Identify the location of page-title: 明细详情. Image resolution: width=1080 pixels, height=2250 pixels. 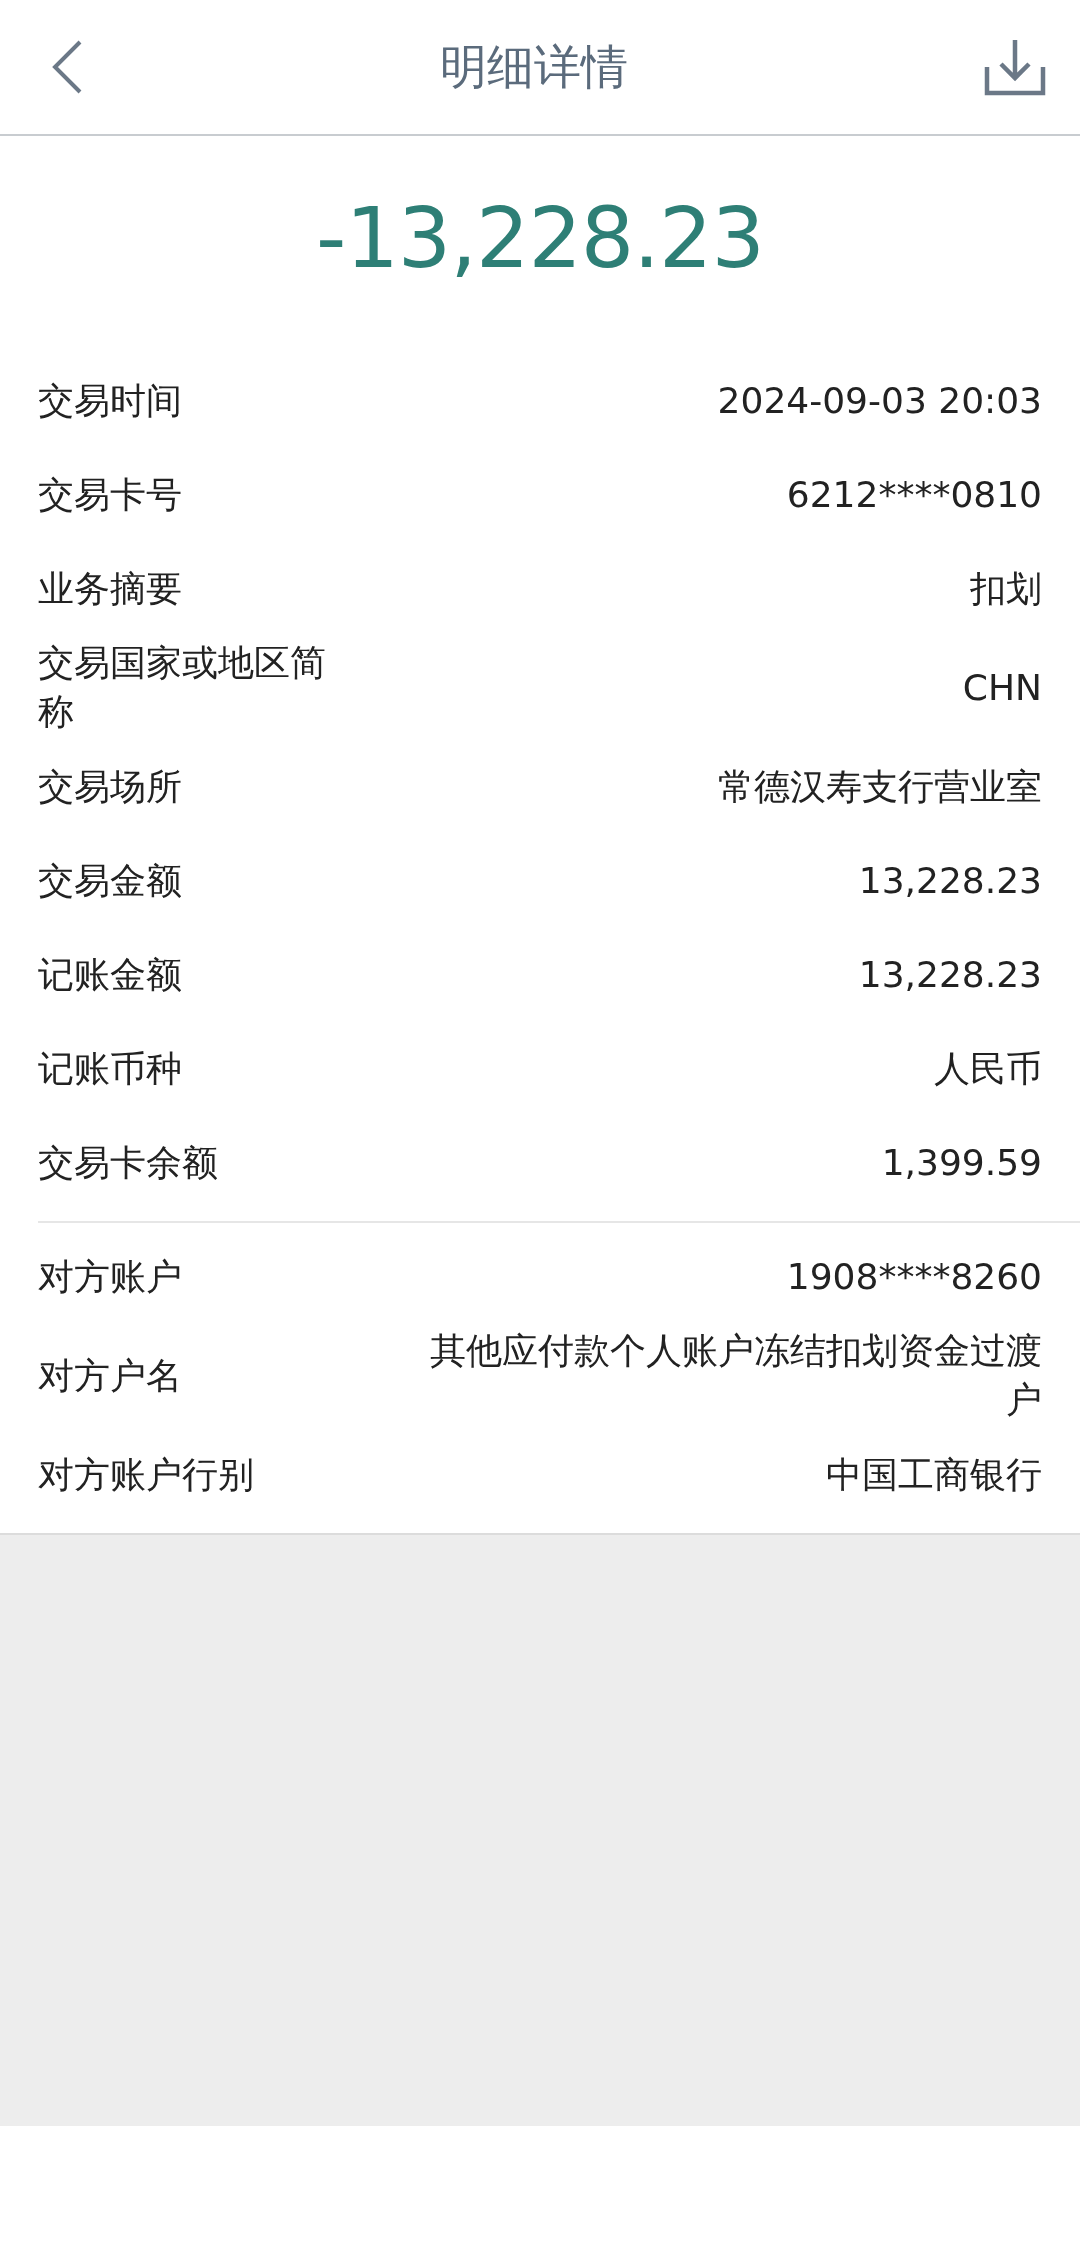
(534, 66).